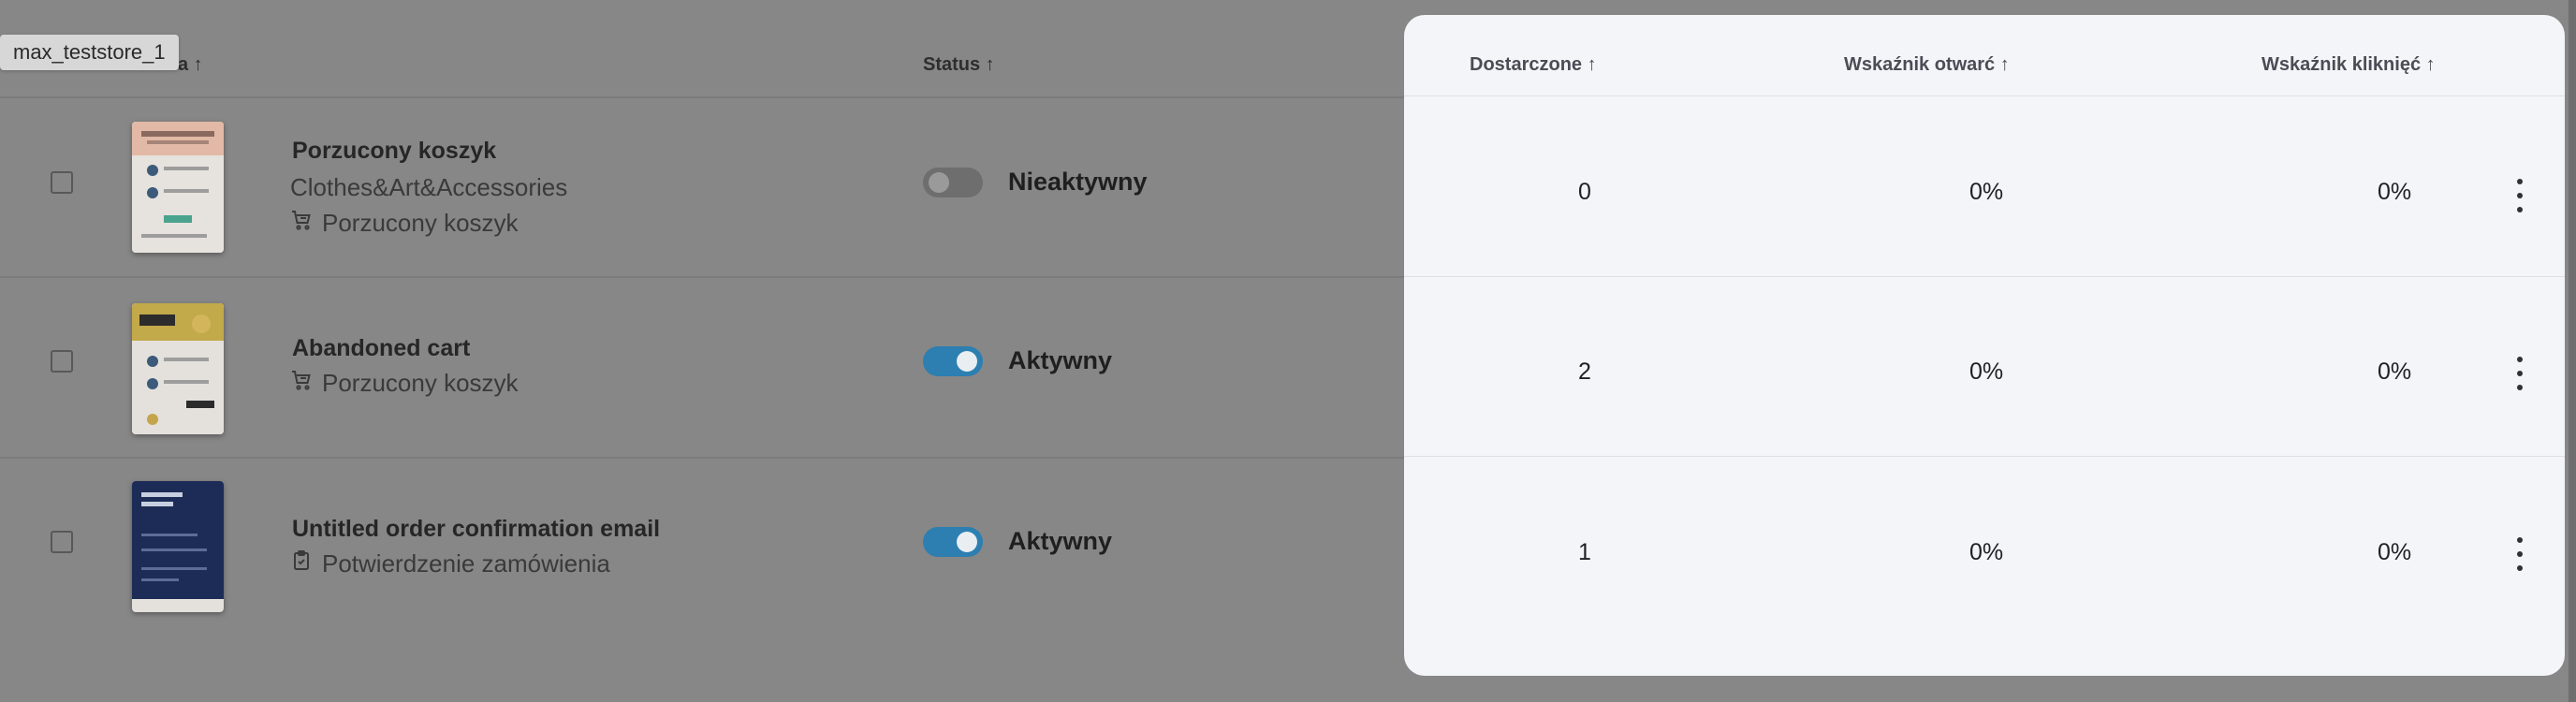  Describe the element at coordinates (301, 563) in the screenshot. I see `clipboard-check-icon` at that location.